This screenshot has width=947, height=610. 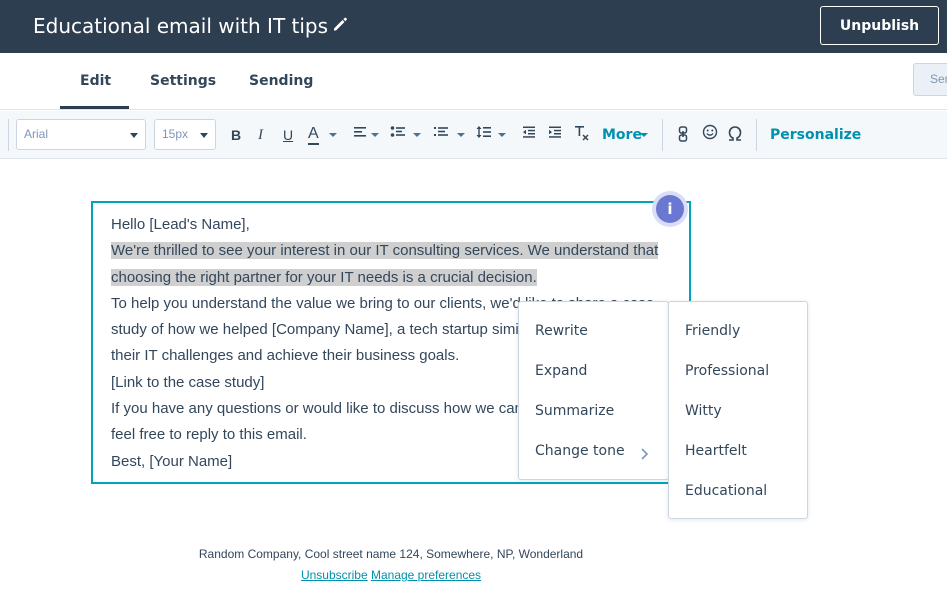 What do you see at coordinates (735, 135) in the screenshot?
I see `special-character-icon` at bounding box center [735, 135].